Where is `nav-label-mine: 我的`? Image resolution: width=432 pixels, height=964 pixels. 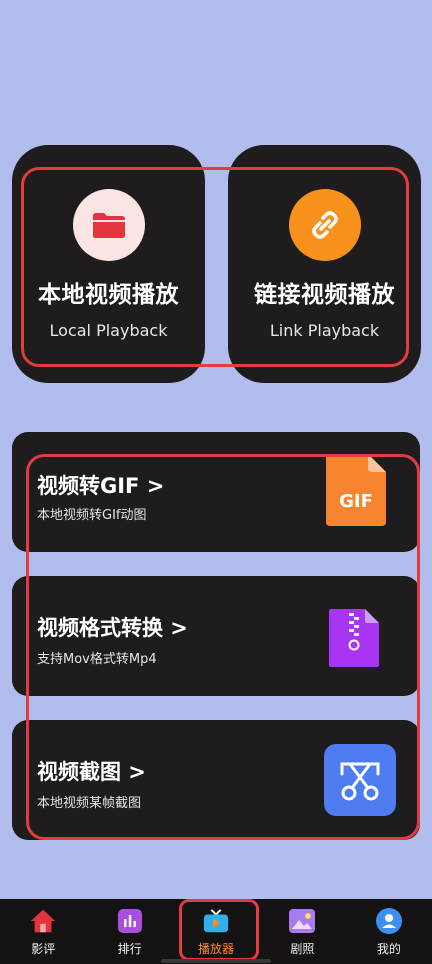 nav-label-mine: 我的 is located at coordinates (388, 949).